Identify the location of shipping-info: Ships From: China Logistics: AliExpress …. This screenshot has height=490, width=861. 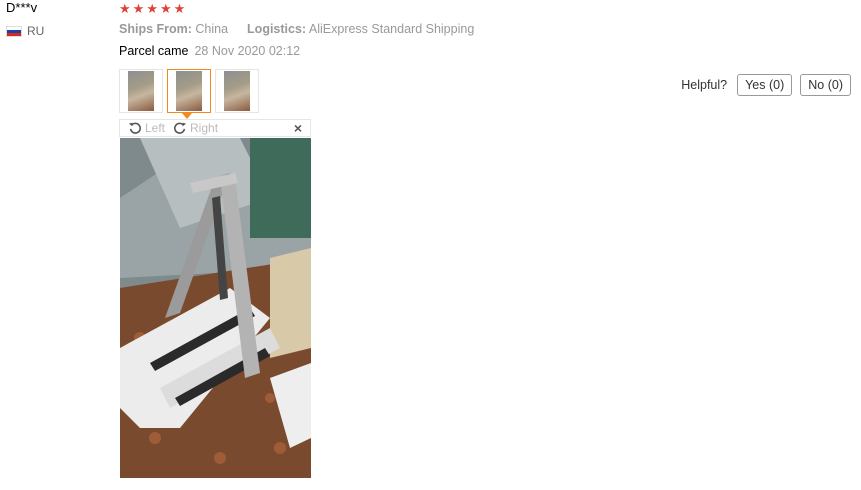
(296, 29).